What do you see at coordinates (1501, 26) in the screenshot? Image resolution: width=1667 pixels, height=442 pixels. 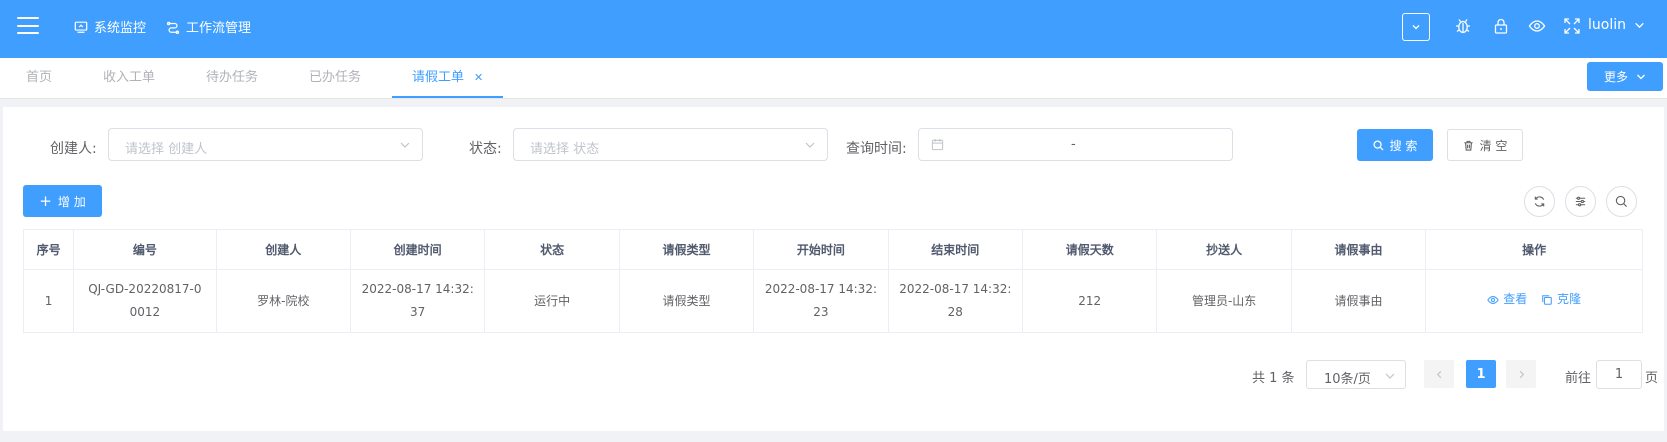 I see `lock-icon` at bounding box center [1501, 26].